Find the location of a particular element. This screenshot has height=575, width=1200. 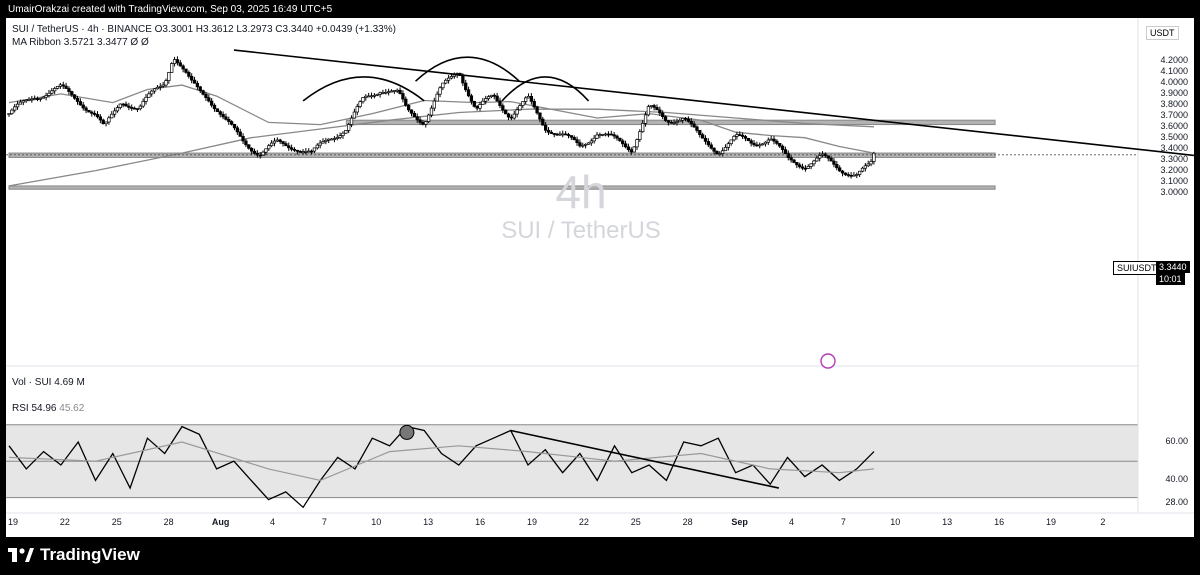

volume-legend: Vol · SUI 4.69 M is located at coordinates (48, 382).